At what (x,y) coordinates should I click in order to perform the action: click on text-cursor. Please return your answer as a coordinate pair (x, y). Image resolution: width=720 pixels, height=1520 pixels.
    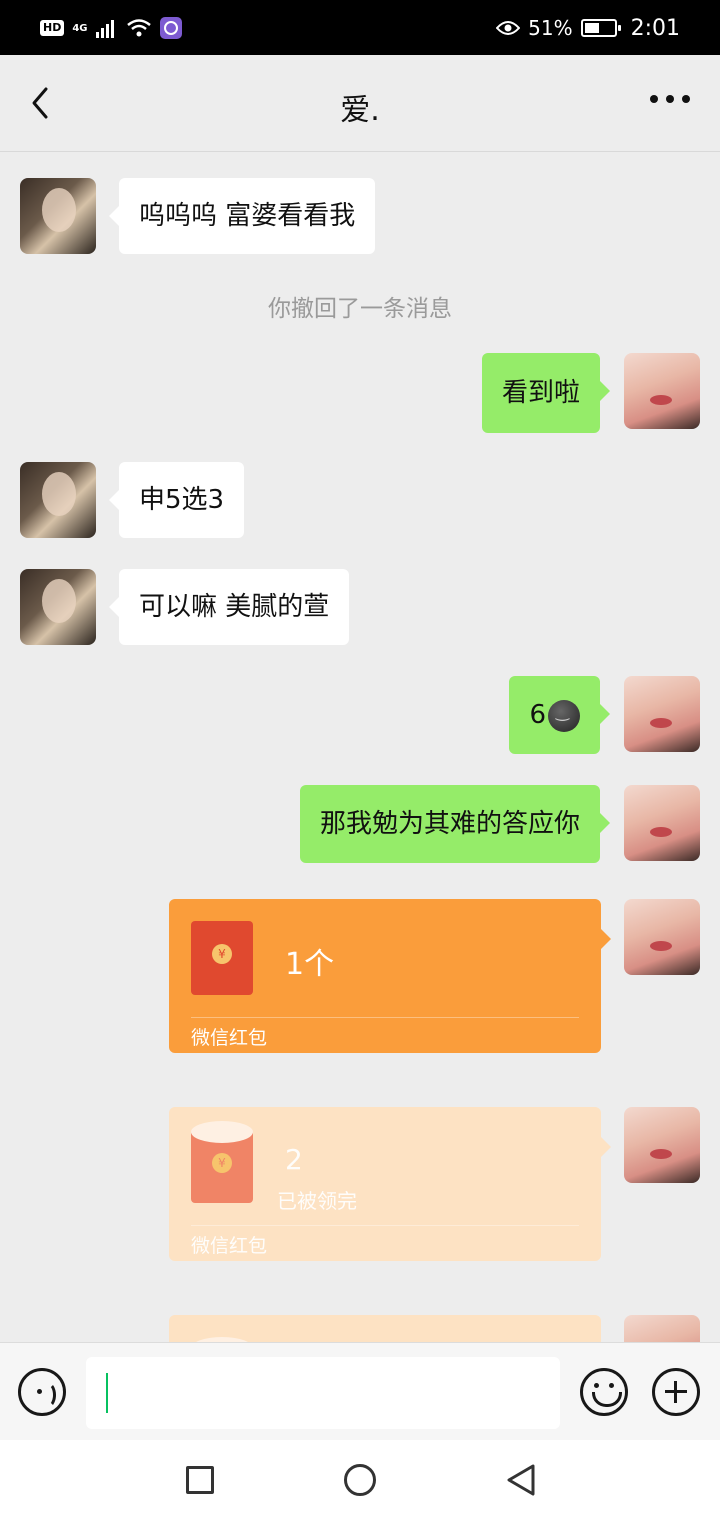
    Looking at the image, I should click on (107, 1393).